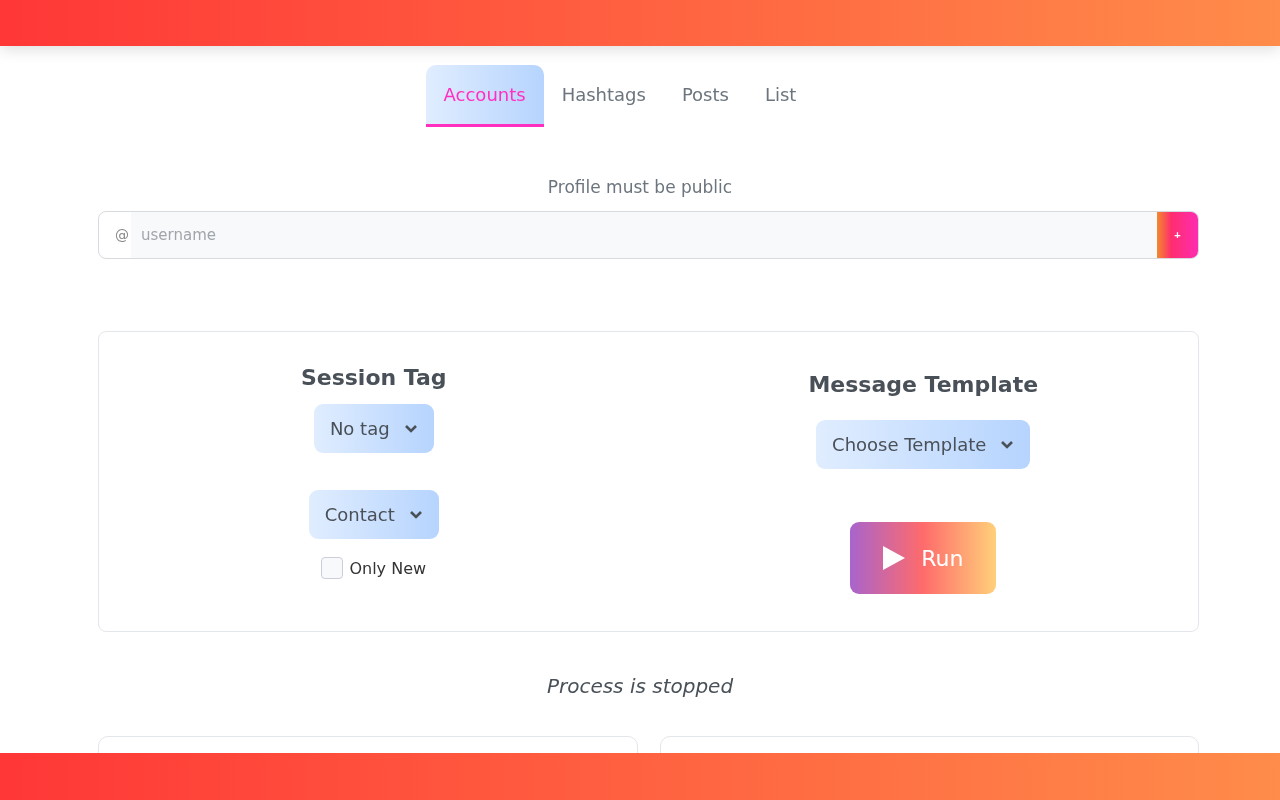 The image size is (1280, 800). What do you see at coordinates (484, 96) in the screenshot?
I see `tab: Accounts` at bounding box center [484, 96].